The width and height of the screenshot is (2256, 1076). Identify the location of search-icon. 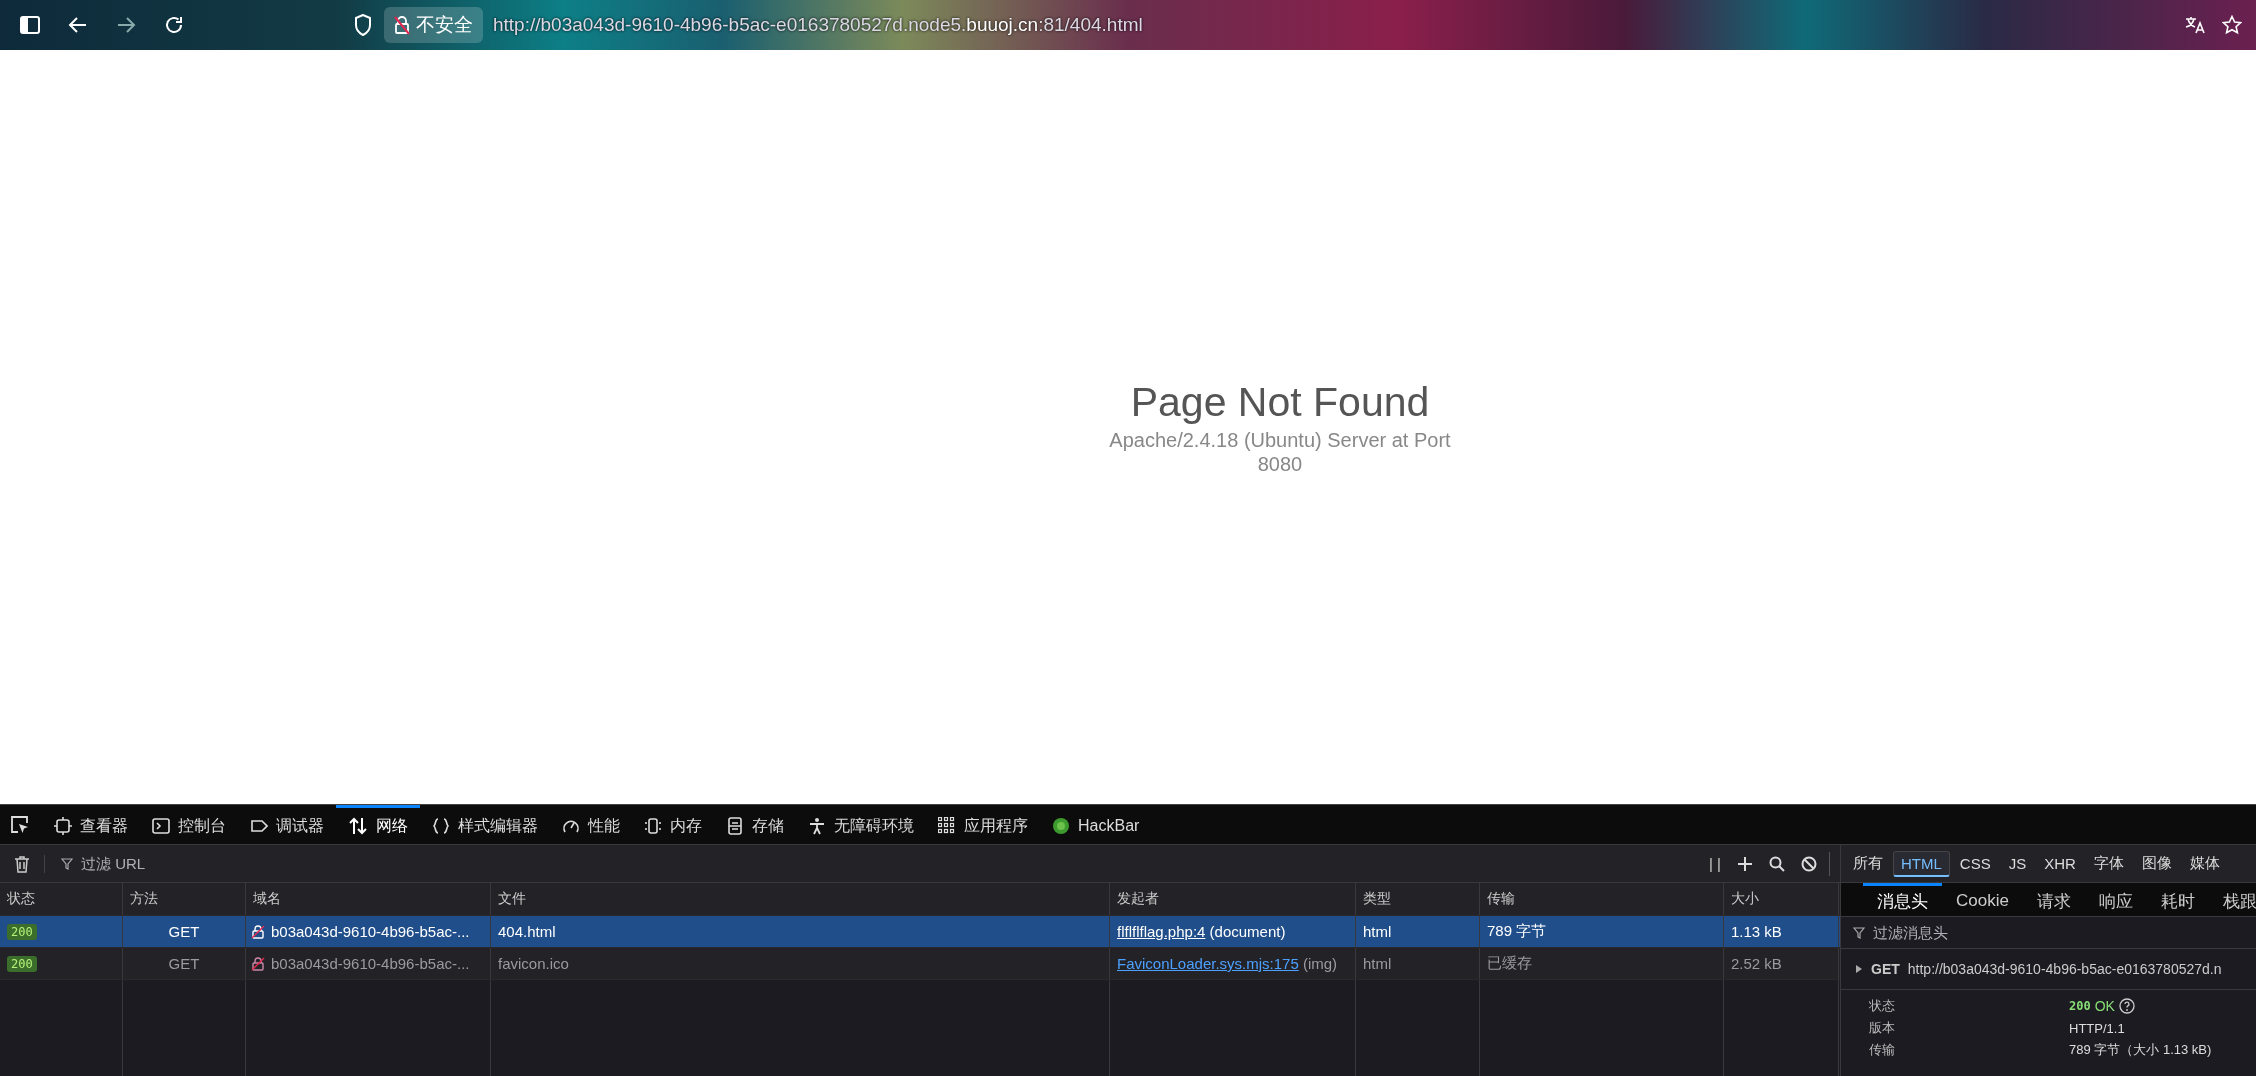
(1777, 863).